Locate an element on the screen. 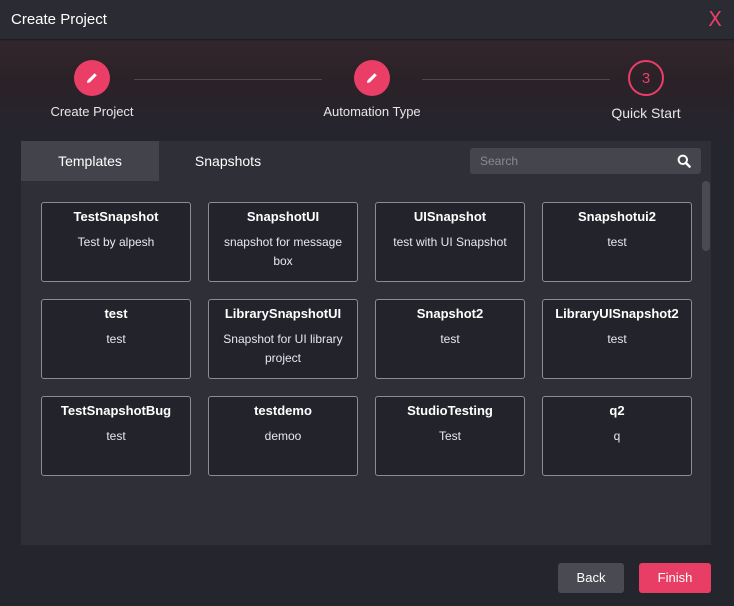 The image size is (734, 606). snapshot-card: StudioTesting Test is located at coordinates (450, 436).